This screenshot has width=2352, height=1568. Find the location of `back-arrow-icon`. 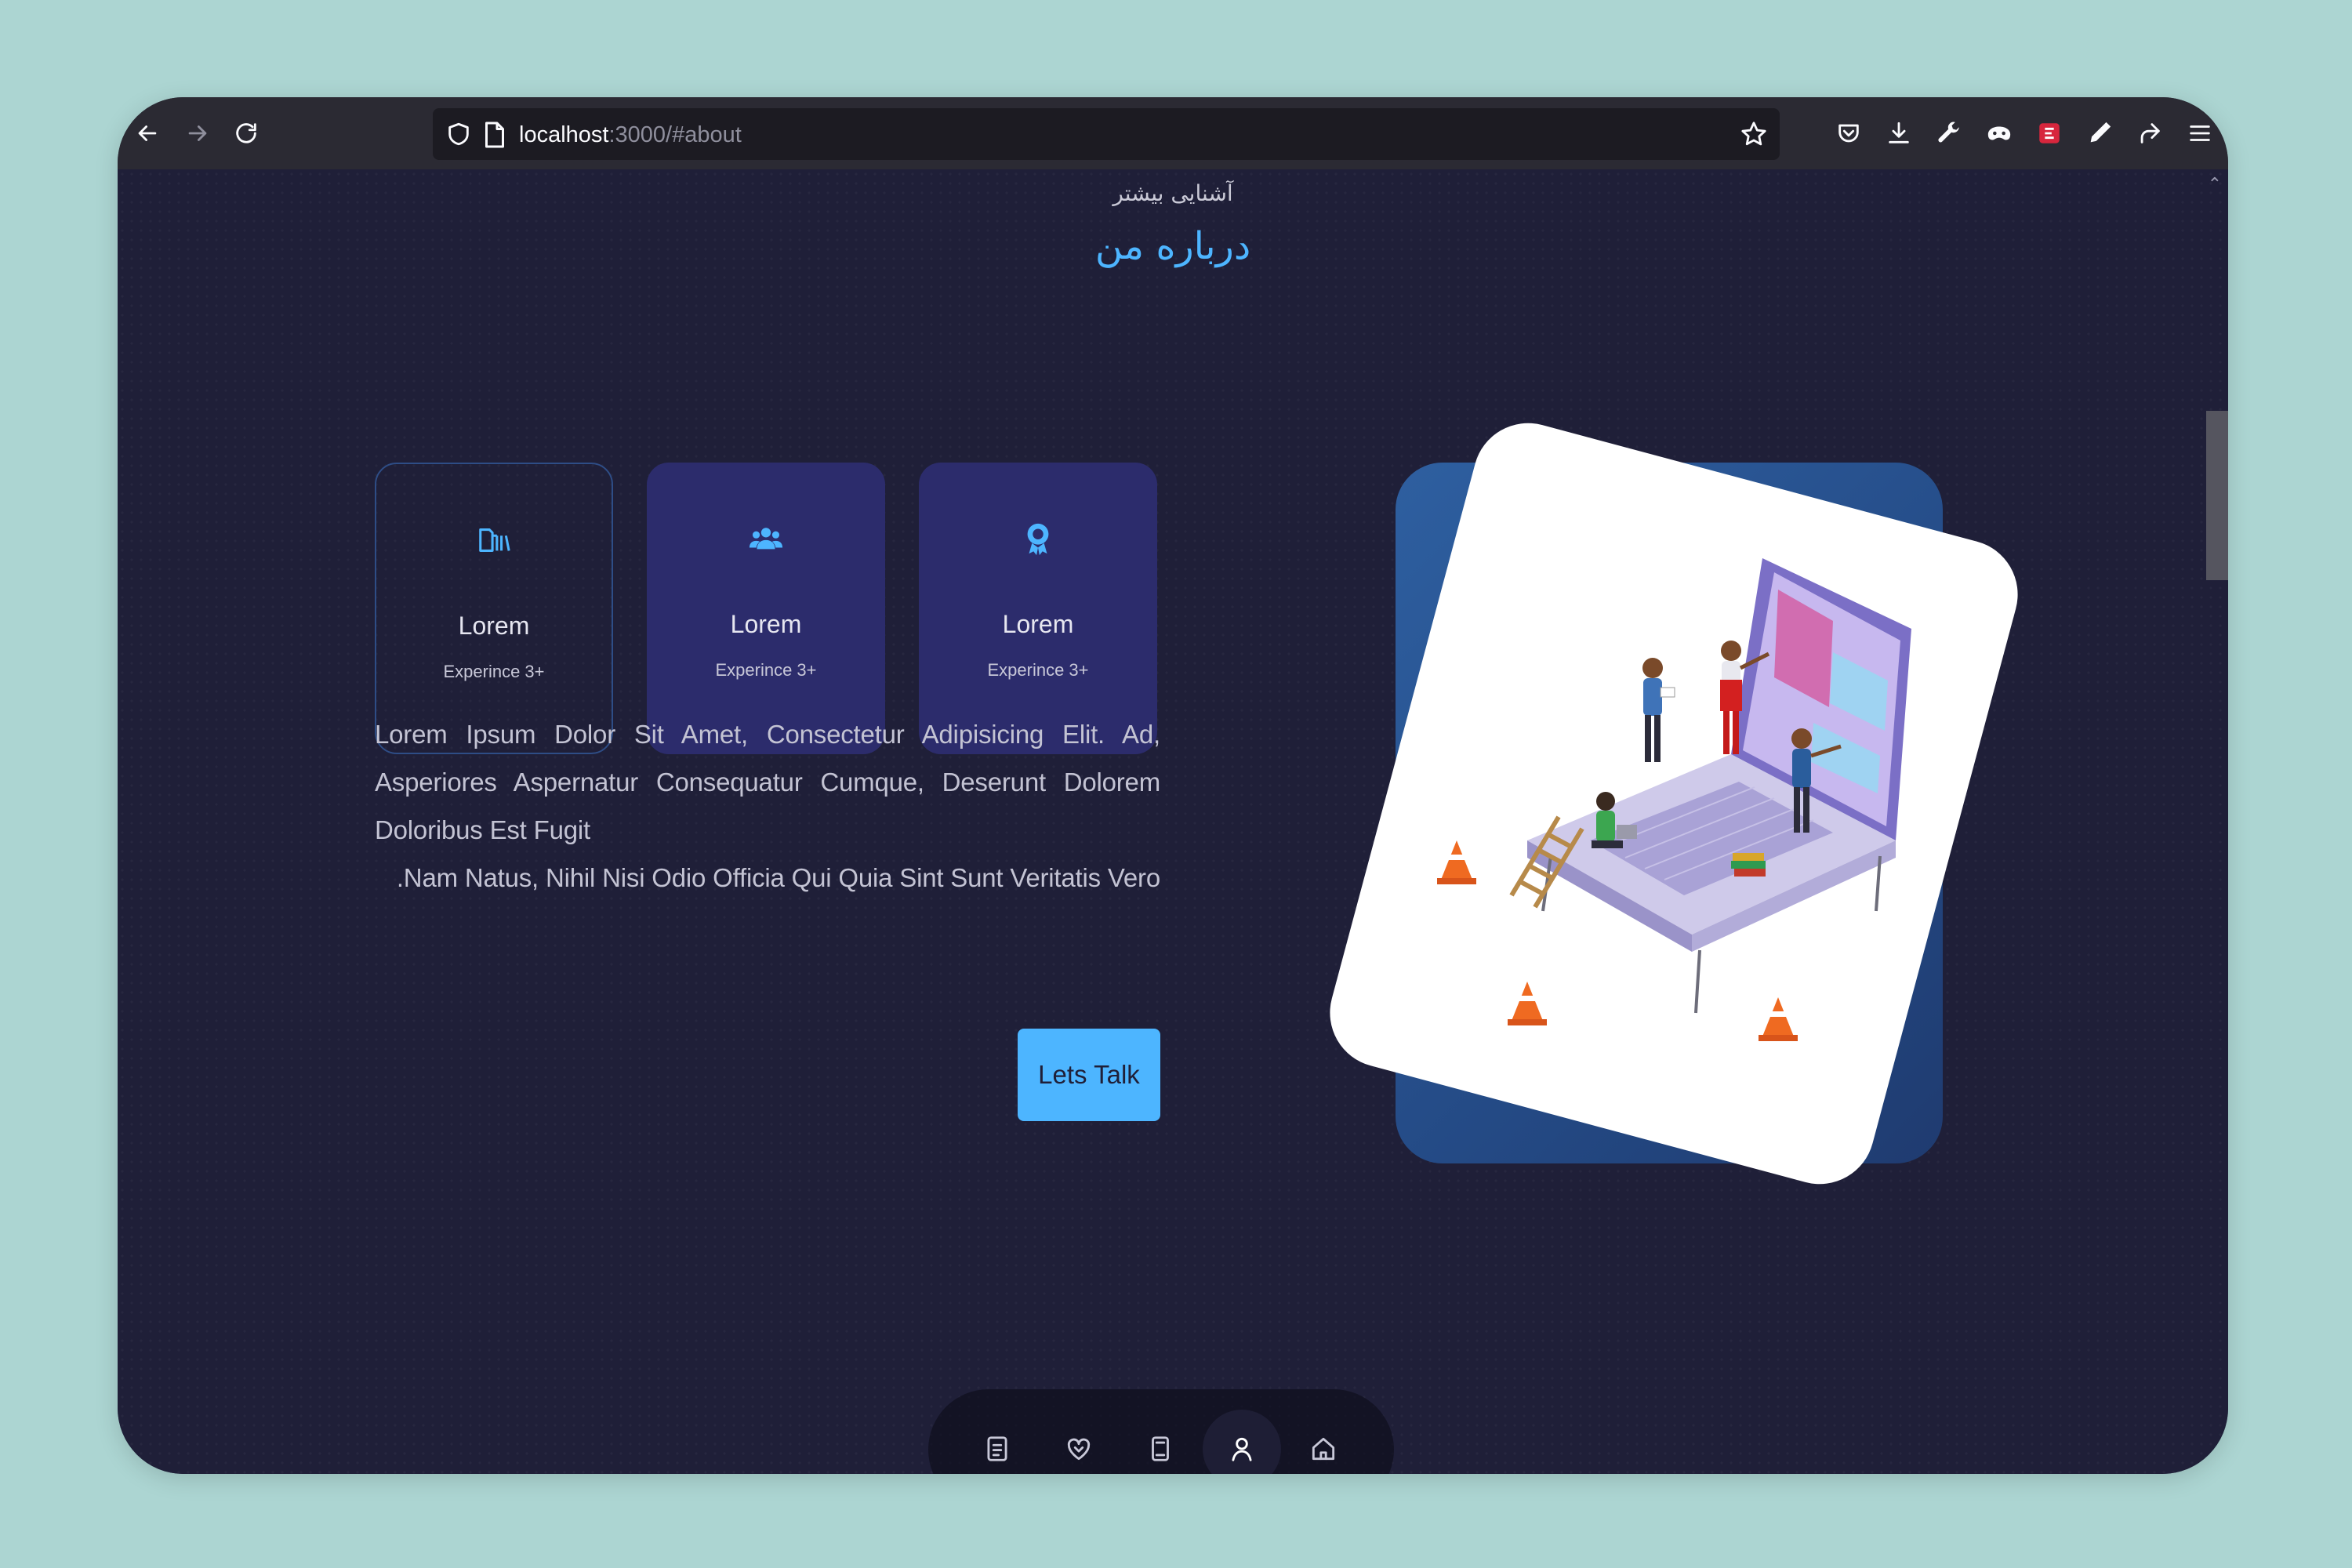

back-arrow-icon is located at coordinates (147, 133).